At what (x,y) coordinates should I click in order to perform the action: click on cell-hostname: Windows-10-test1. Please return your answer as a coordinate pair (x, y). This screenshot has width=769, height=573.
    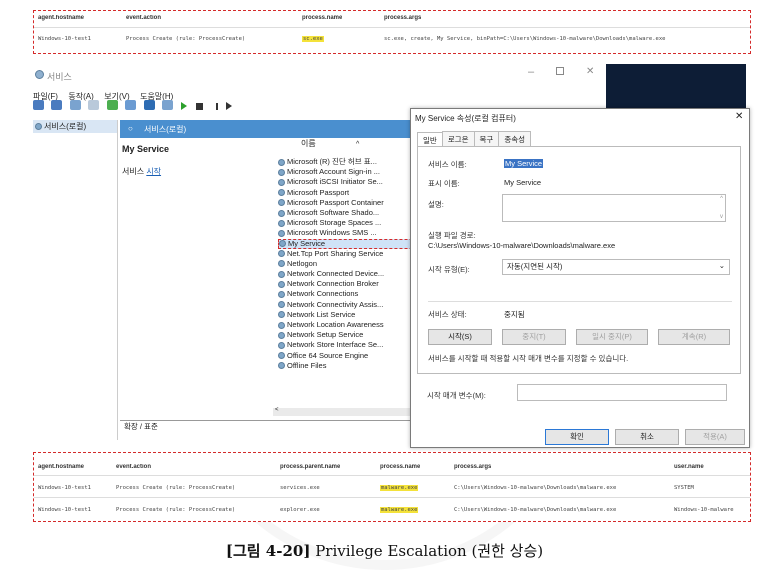
    Looking at the image, I should click on (64, 39).